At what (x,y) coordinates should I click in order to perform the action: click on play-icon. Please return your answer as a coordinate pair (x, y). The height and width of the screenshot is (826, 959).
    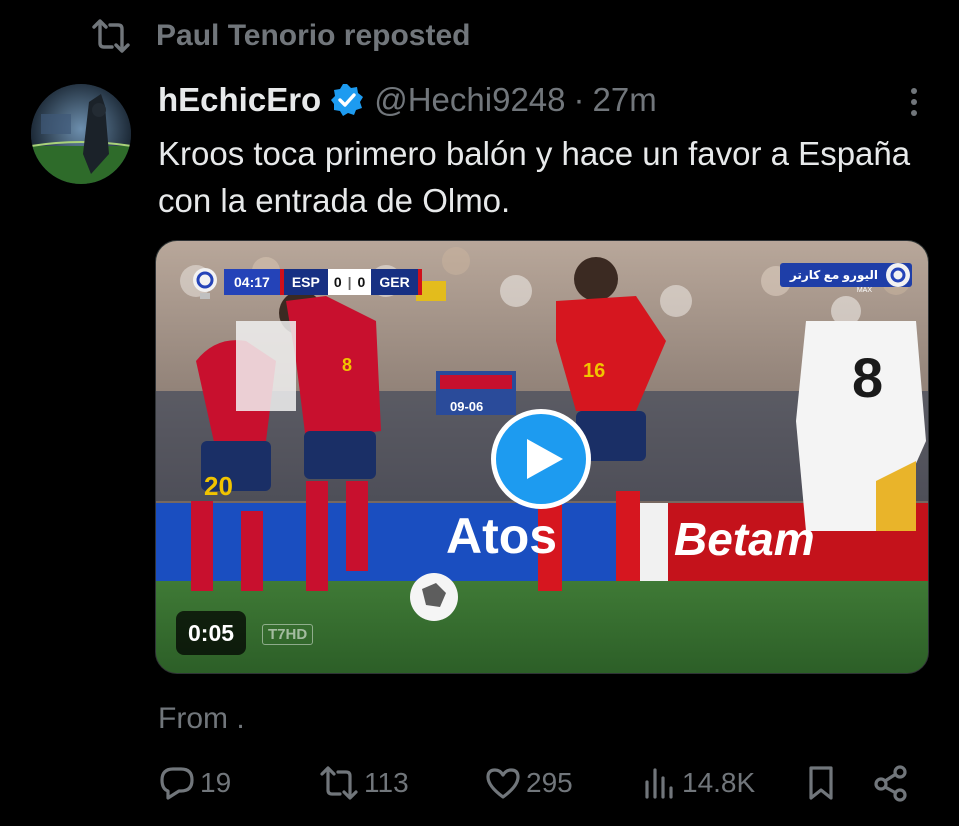
    Looking at the image, I should click on (545, 459).